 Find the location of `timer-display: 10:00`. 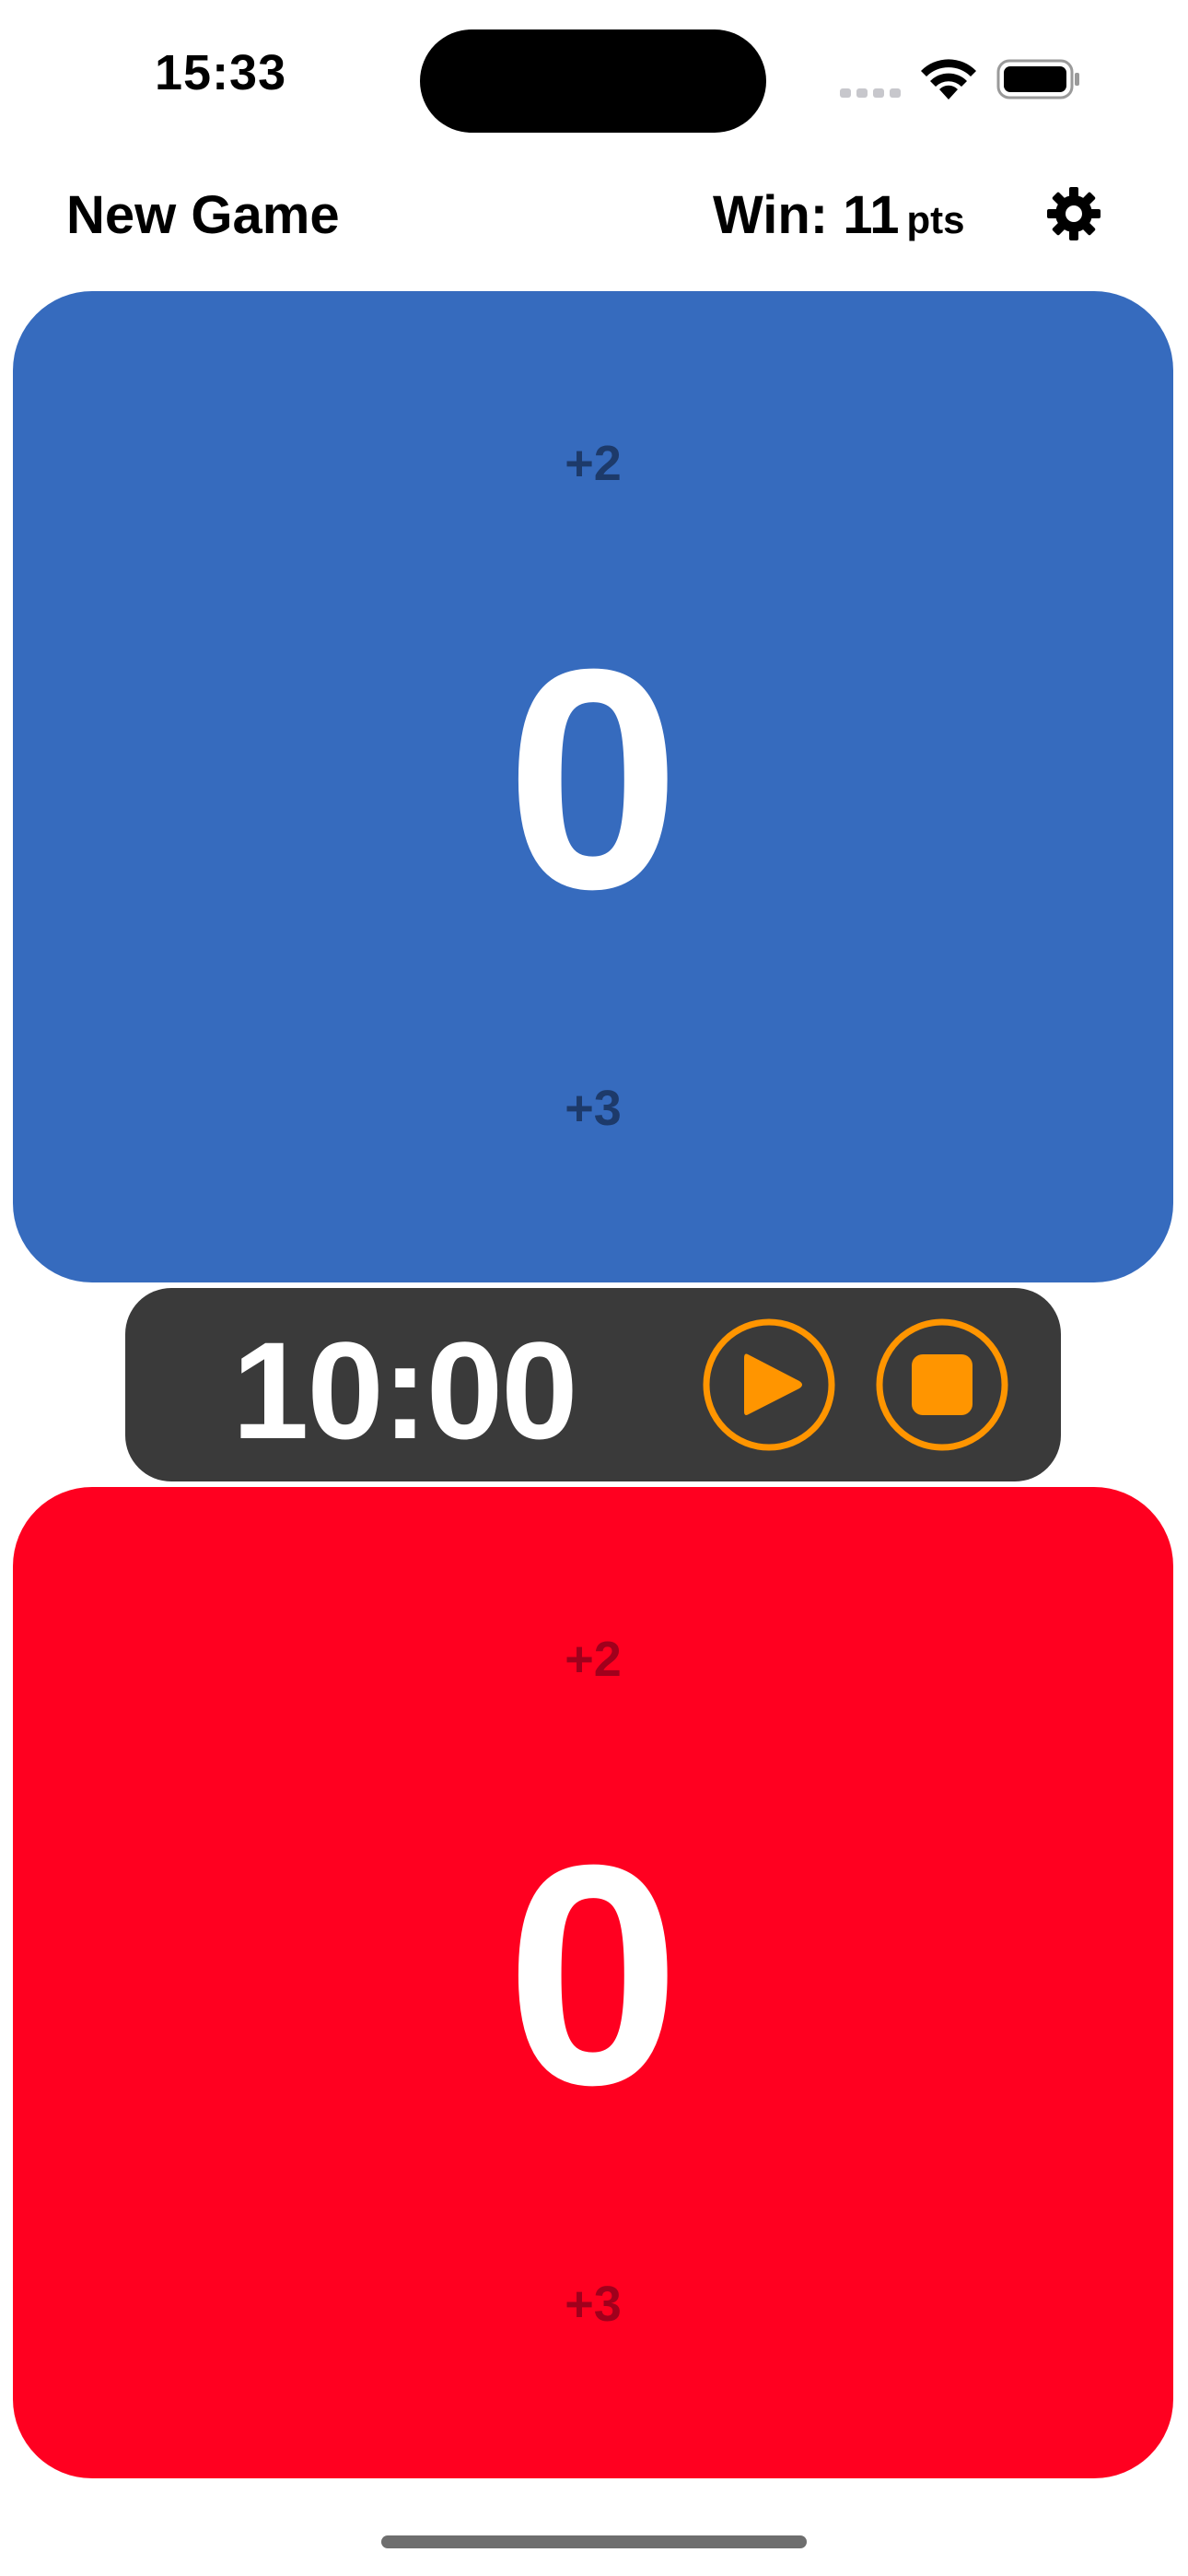

timer-display: 10:00 is located at coordinates (405, 1390).